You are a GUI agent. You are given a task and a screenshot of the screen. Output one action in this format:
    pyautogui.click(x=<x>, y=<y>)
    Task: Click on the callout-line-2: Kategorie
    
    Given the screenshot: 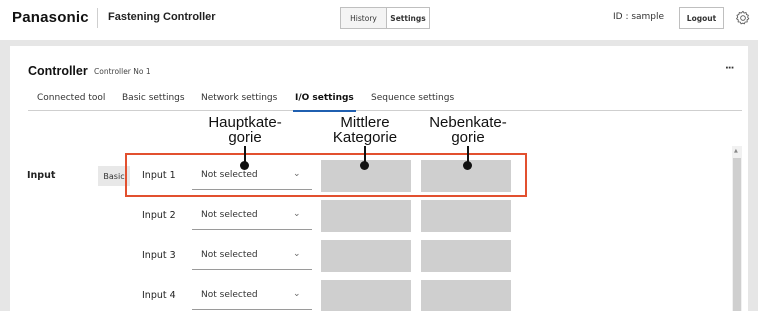 What is the action you would take?
    pyautogui.click(x=365, y=137)
    